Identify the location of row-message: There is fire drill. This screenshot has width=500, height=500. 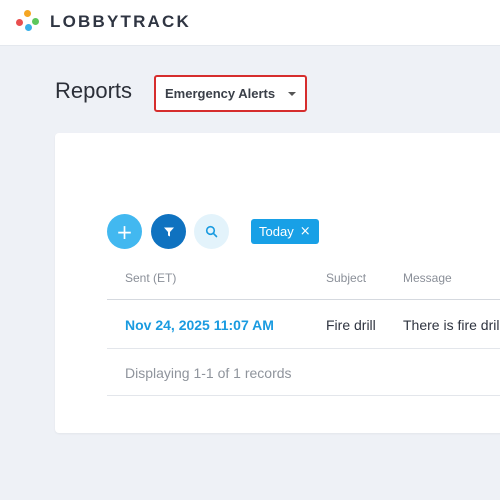
(451, 325).